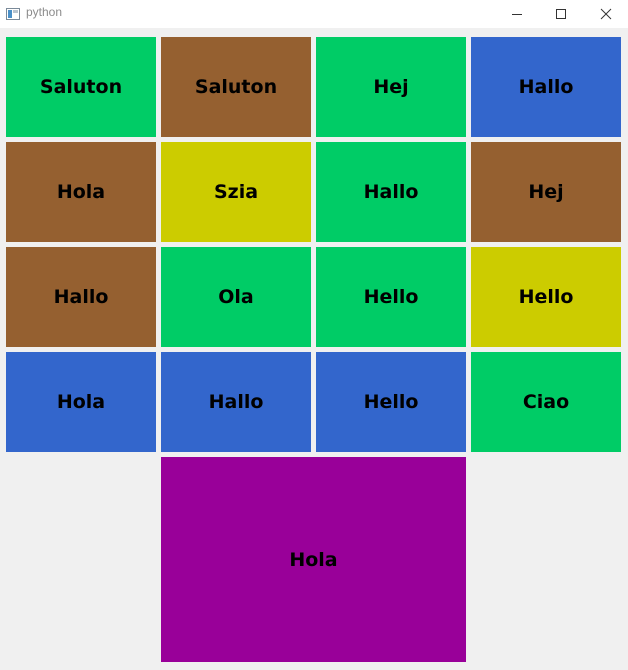 The width and height of the screenshot is (628, 670). I want to click on tile-label: Ciao, so click(546, 402).